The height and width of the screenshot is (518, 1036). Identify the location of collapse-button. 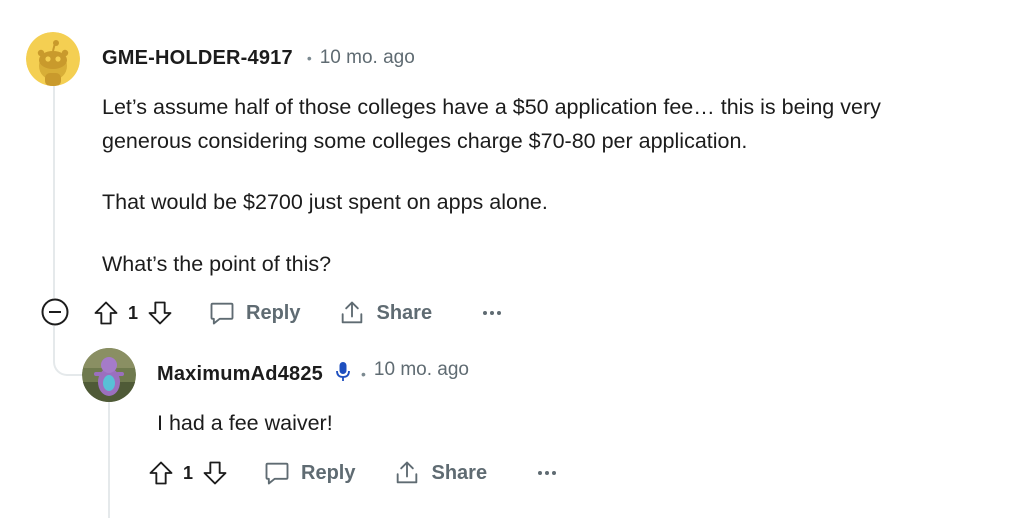
(55, 312).